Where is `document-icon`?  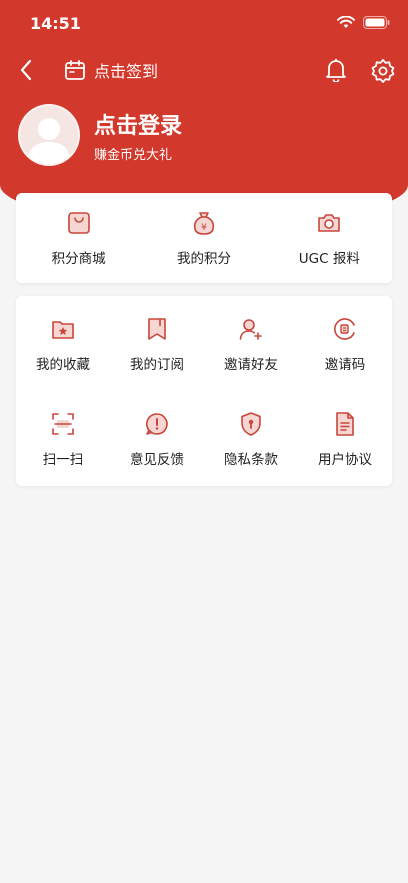 document-icon is located at coordinates (345, 424).